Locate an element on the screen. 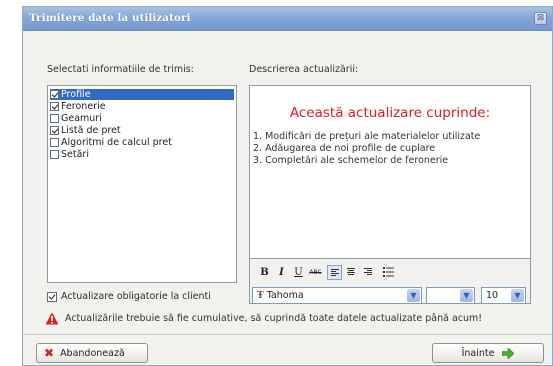  description-label: Descrierea actualizării: is located at coordinates (304, 69).